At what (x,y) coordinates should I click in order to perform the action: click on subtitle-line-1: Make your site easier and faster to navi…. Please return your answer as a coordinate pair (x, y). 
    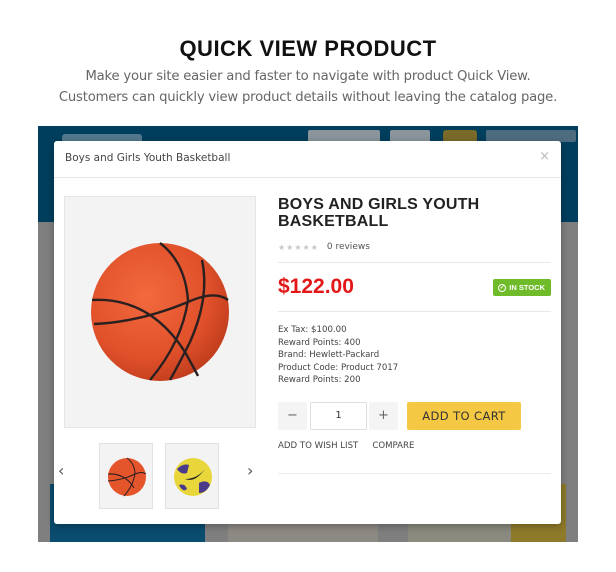
    Looking at the image, I should click on (308, 76).